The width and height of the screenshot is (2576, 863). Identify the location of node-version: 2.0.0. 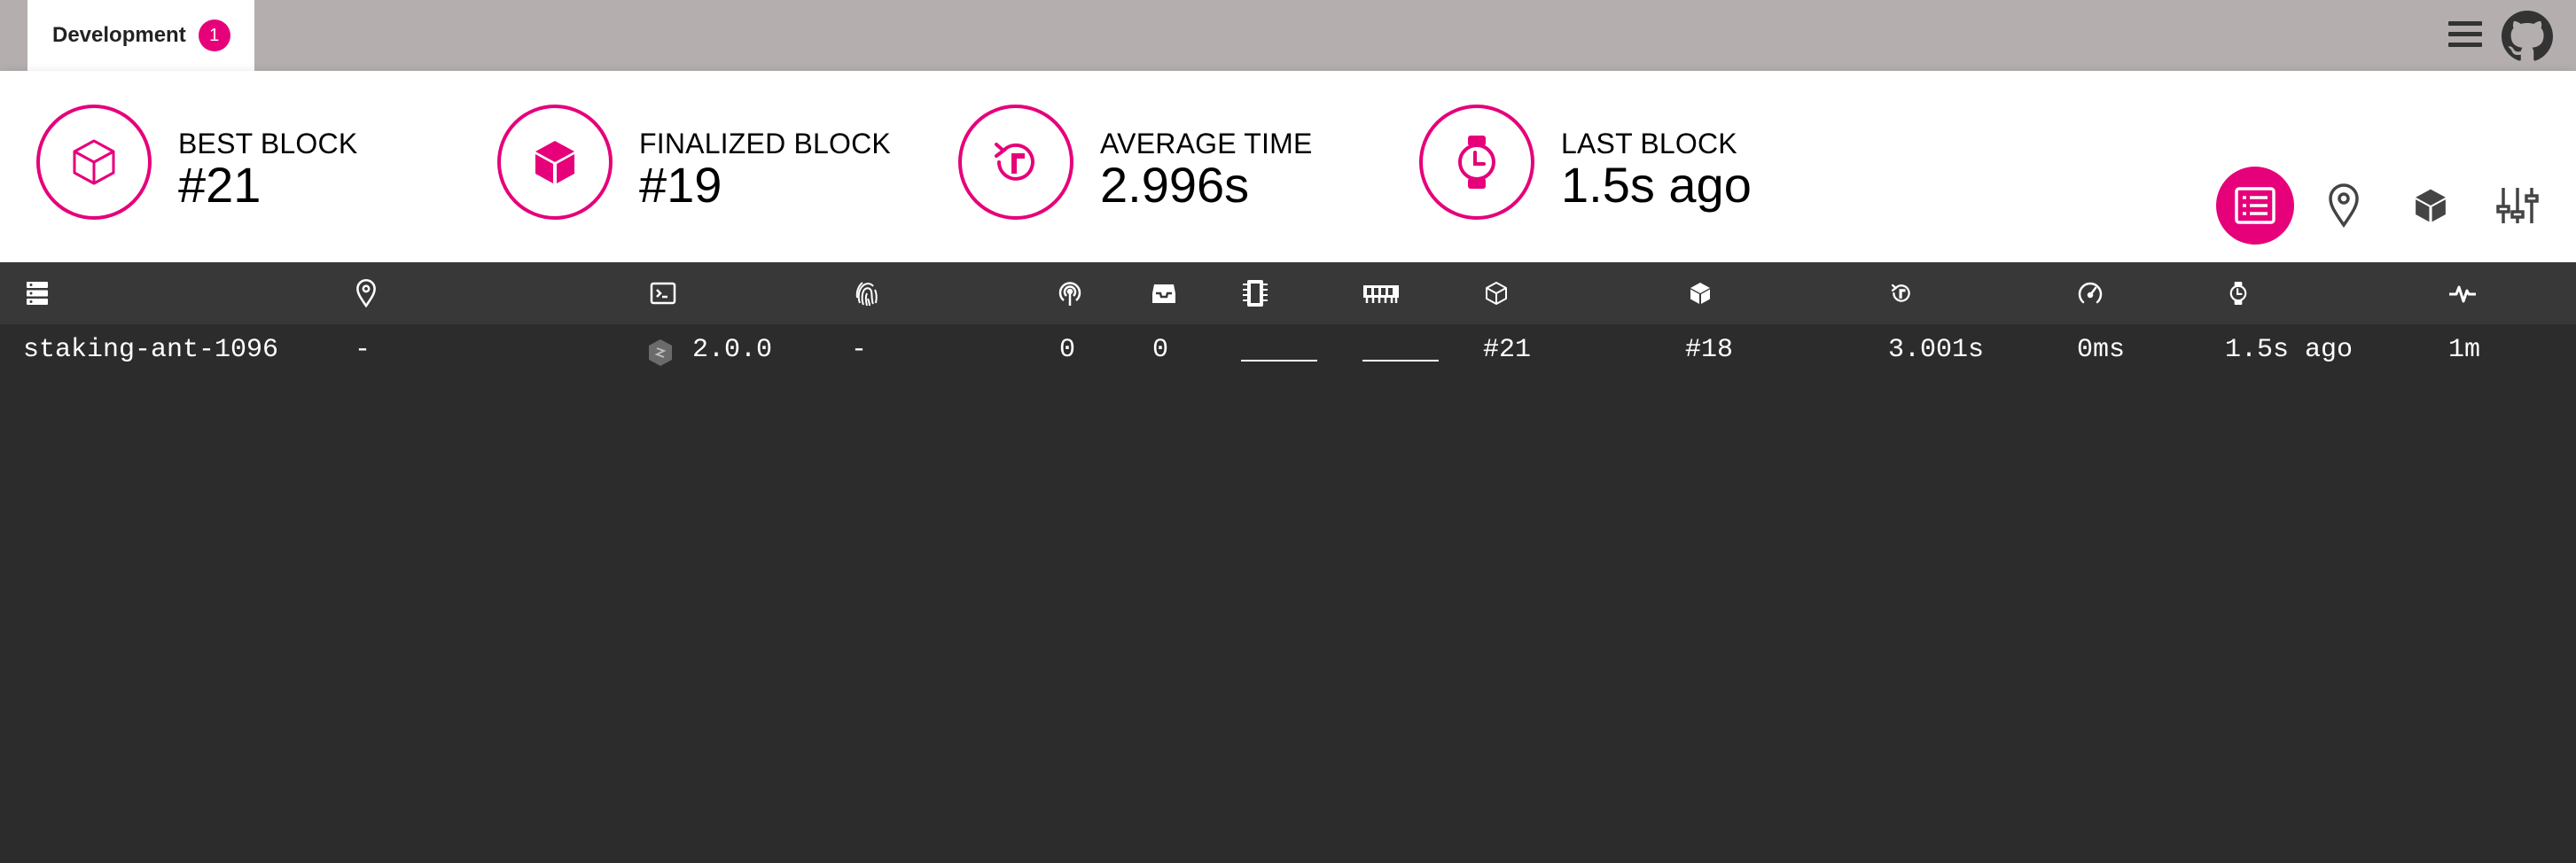
(732, 350).